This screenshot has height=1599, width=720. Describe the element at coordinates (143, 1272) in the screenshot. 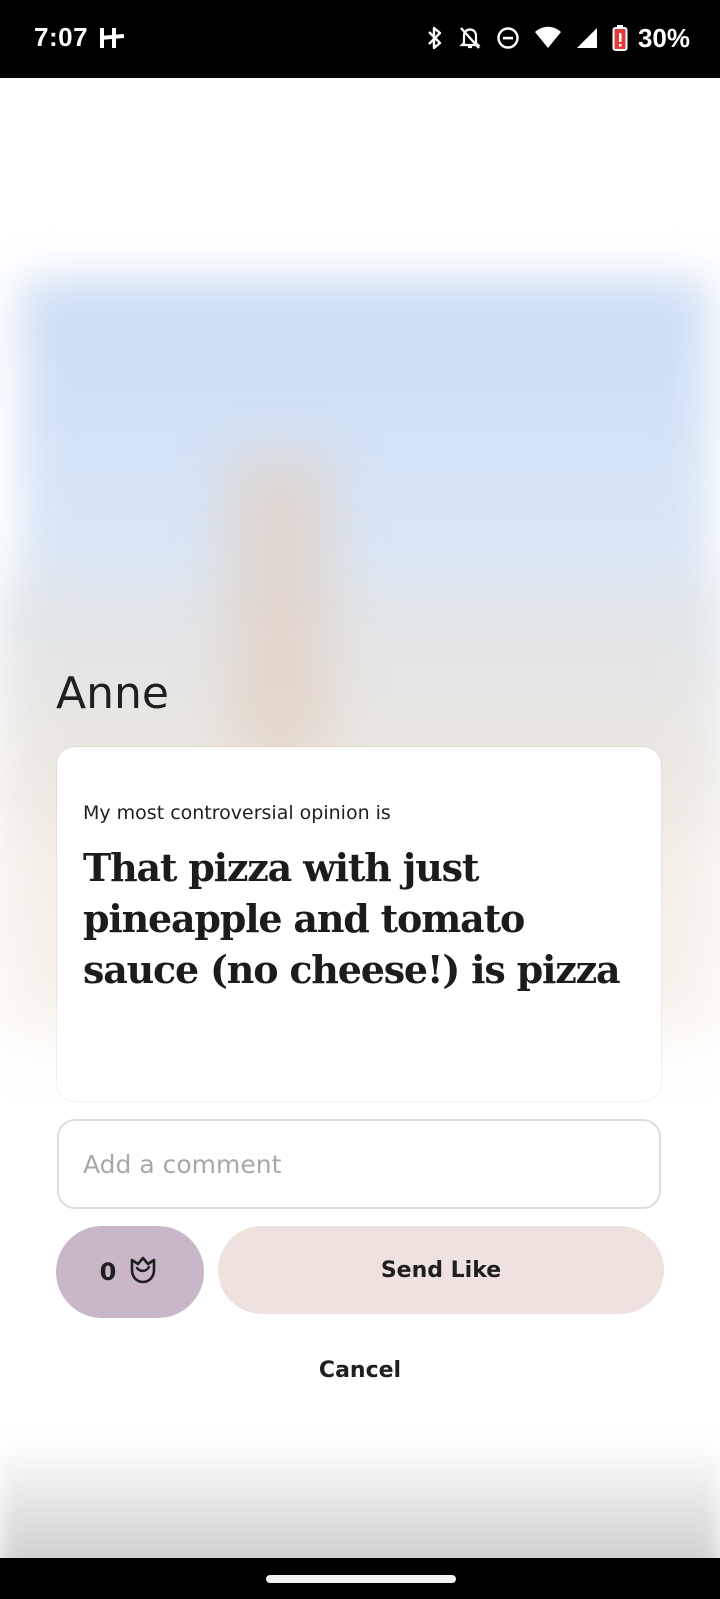

I see `rose-icon` at that location.